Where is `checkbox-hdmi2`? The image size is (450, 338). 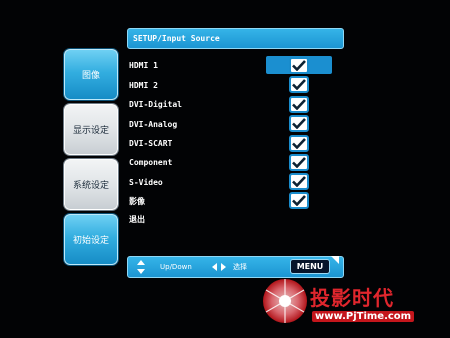 checkbox-hdmi2 is located at coordinates (299, 84).